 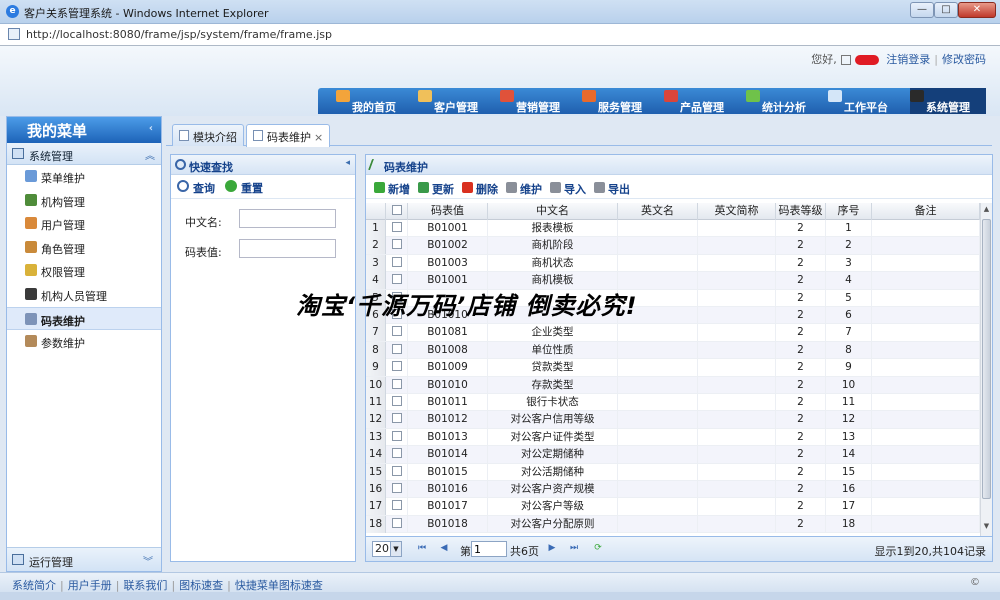 What do you see at coordinates (151, 128) in the screenshot?
I see `collapse-left-icon: ‹` at bounding box center [151, 128].